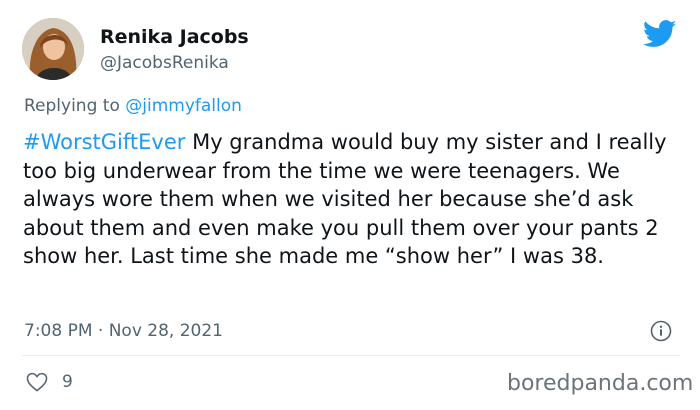  I want to click on reply-context: Replying to @jimmyfallon, so click(133, 106).